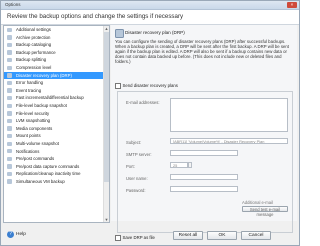  Describe the element at coordinates (188, 235) in the screenshot. I see `reset-all-button: Reset all` at that location.